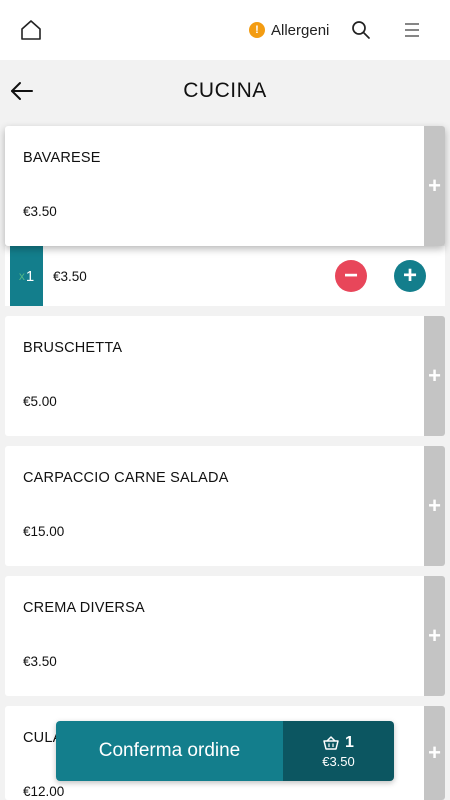 This screenshot has width=450, height=800. I want to click on allergens-label: Allergeni, so click(300, 30).